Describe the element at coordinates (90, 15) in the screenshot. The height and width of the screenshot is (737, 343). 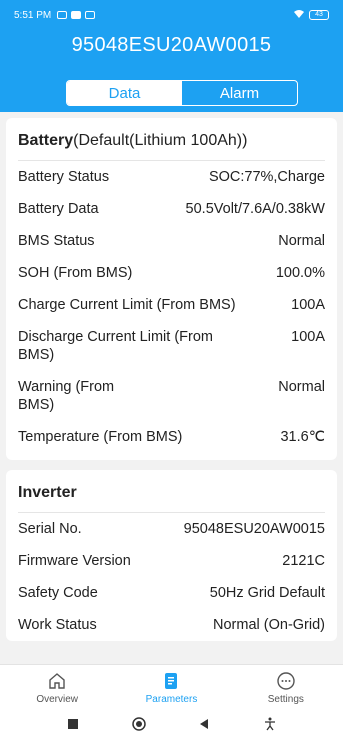
I see `app-icon` at that location.